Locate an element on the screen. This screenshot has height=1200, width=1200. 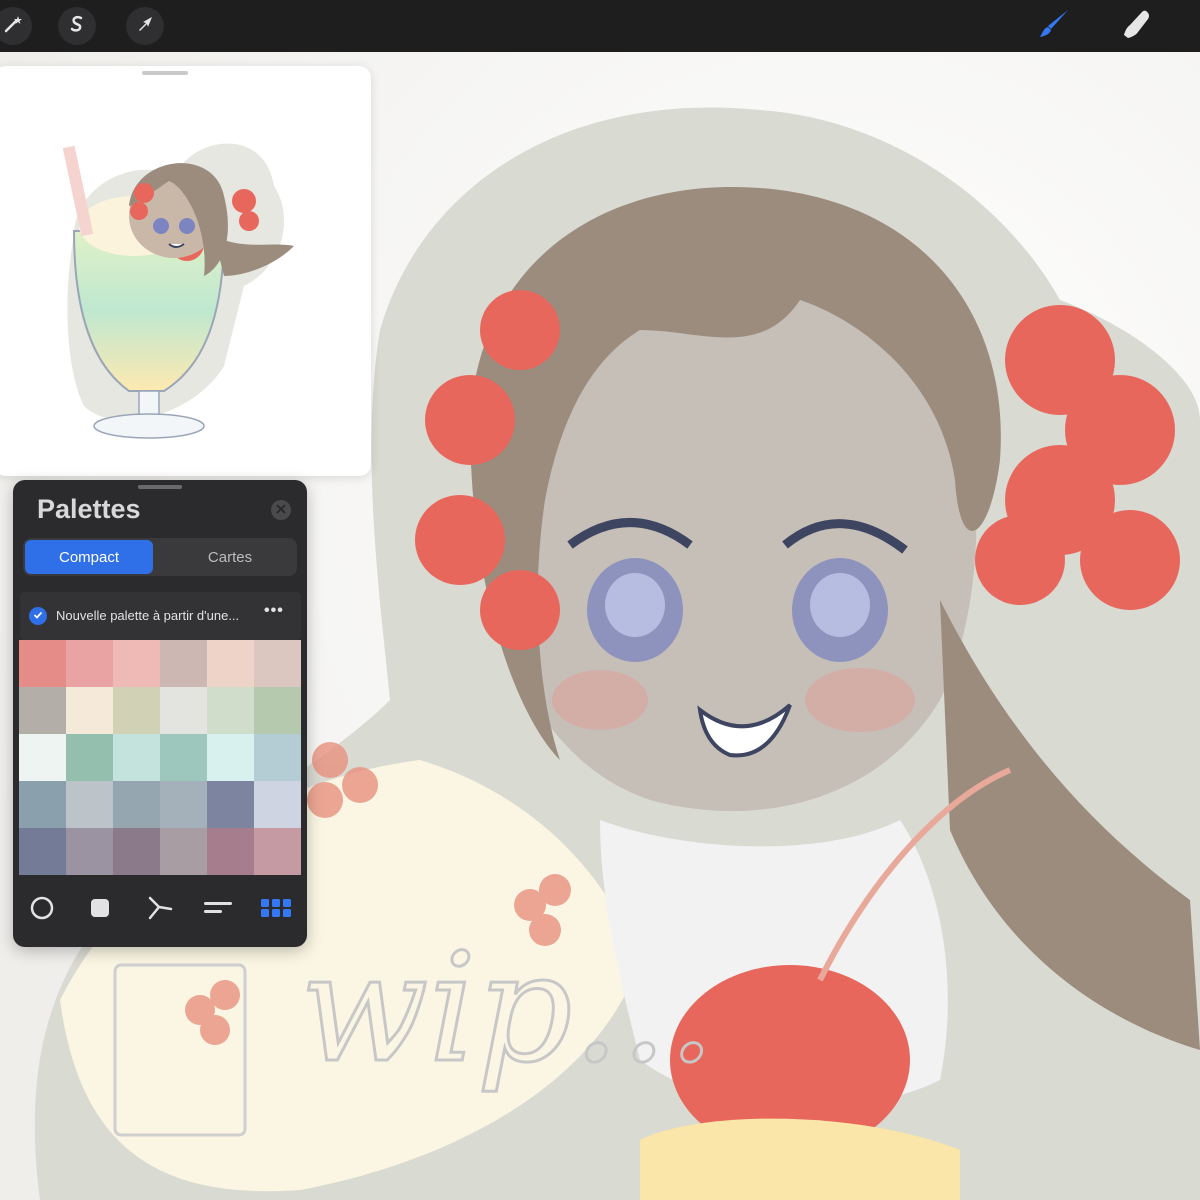
arrow-cursor-icon is located at coordinates (145, 26).